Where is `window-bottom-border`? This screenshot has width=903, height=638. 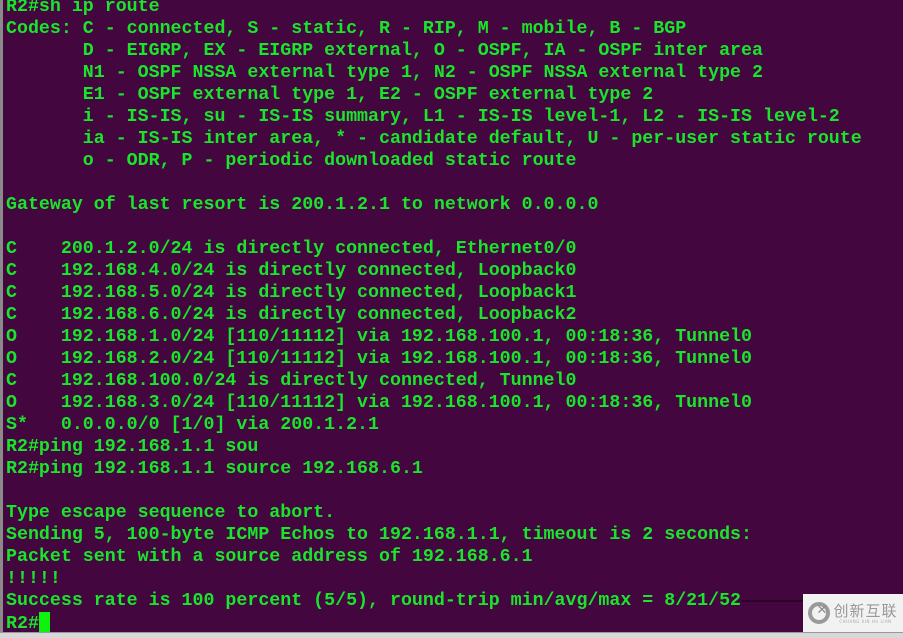
window-bottom-border is located at coordinates (451, 635).